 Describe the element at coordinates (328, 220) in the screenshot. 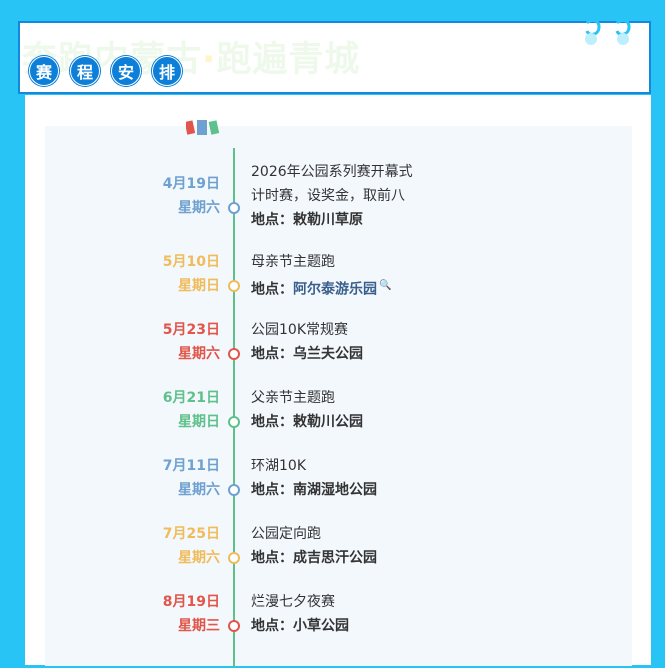

I see `event-location: 敕勒川草原` at that location.